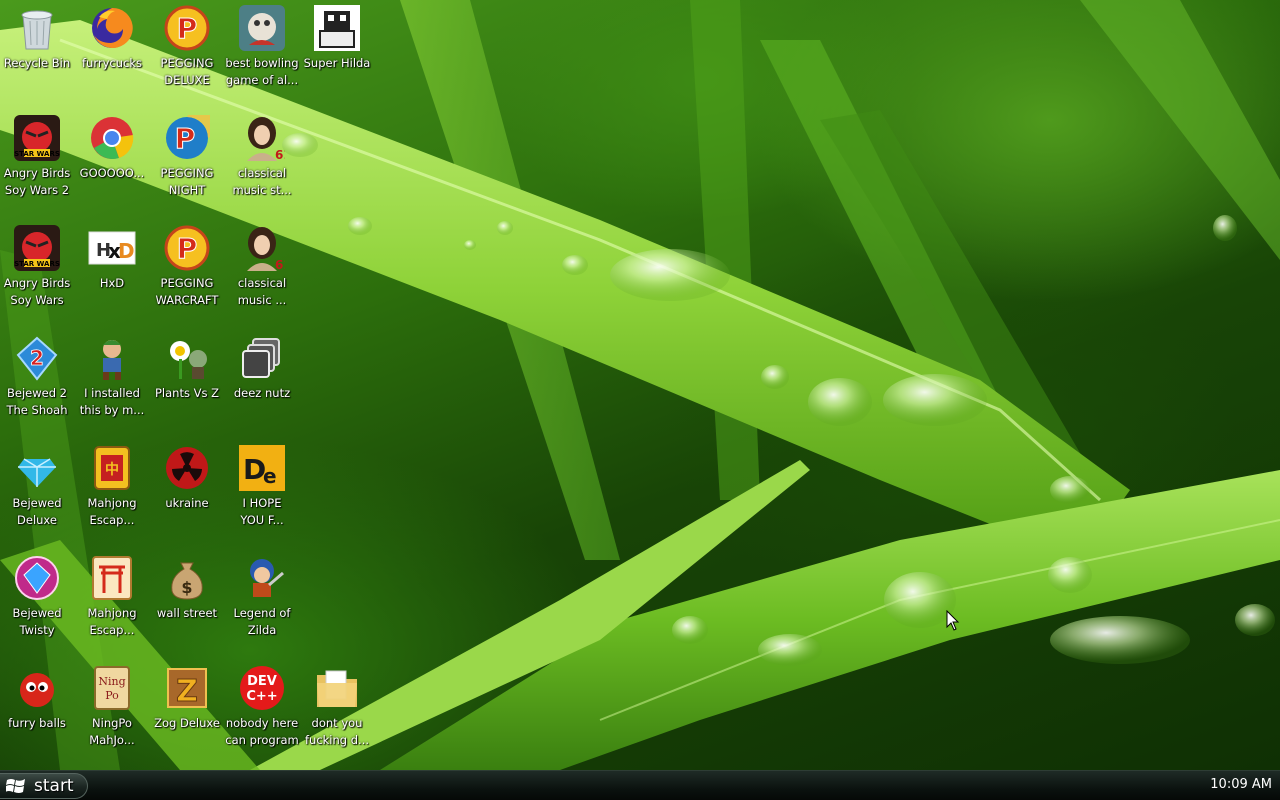  I want to click on desktop-icon: $ wall street, so click(187, 588).